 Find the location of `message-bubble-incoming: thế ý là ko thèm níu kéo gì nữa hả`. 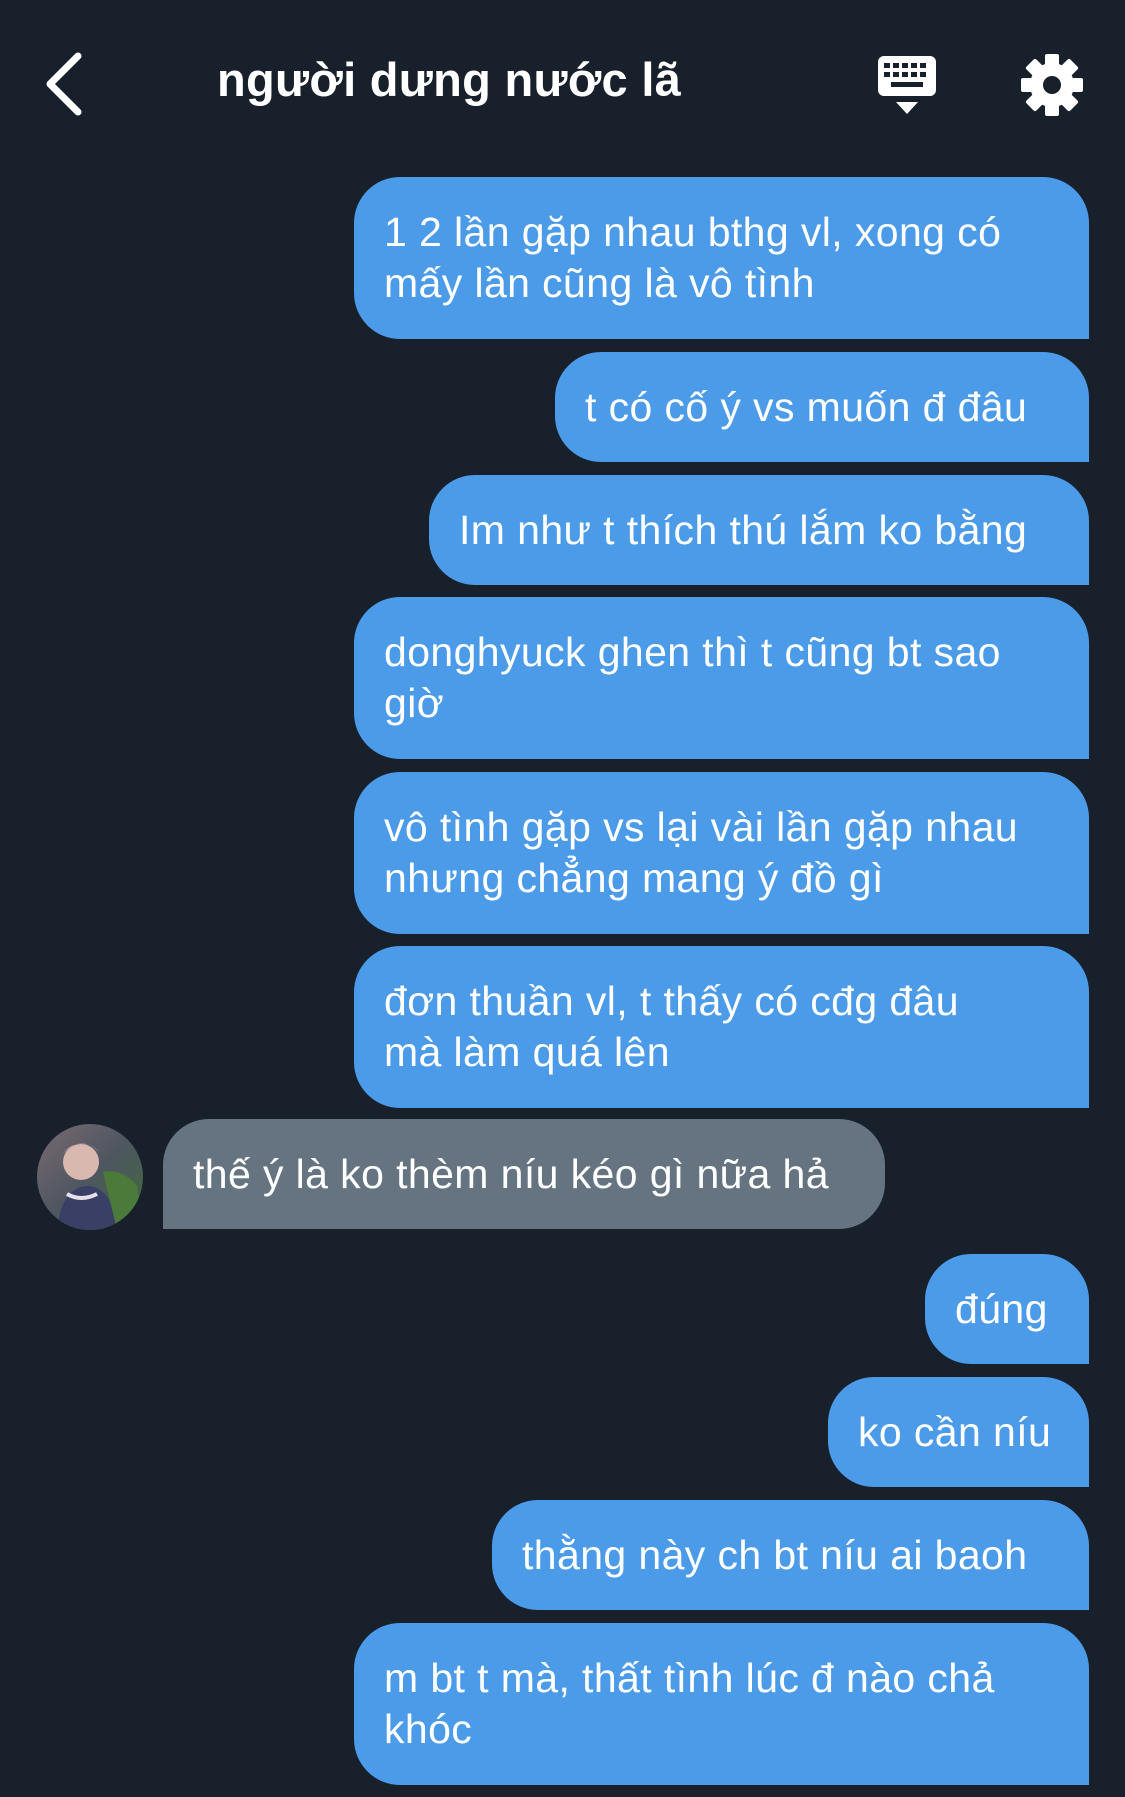

message-bubble-incoming: thế ý là ko thèm níu kéo gì nữa hả is located at coordinates (524, 1174).